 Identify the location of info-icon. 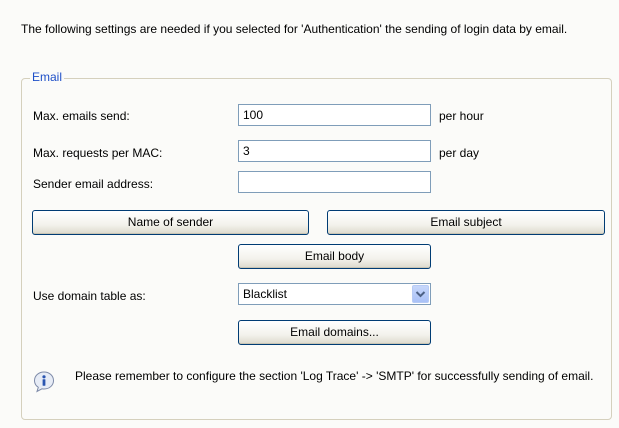
(44, 382).